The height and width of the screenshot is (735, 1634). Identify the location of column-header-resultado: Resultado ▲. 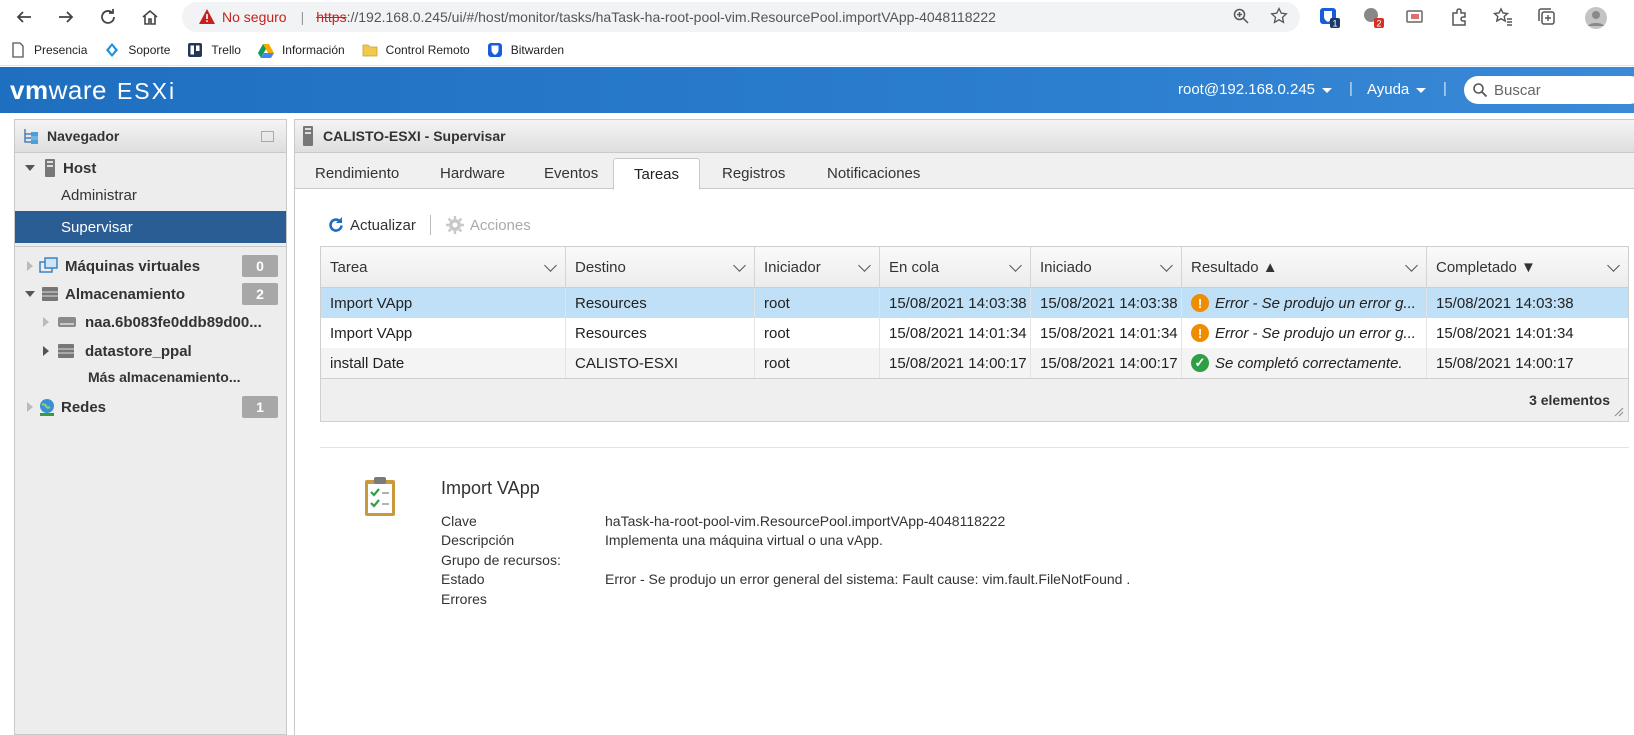
(1304, 267).